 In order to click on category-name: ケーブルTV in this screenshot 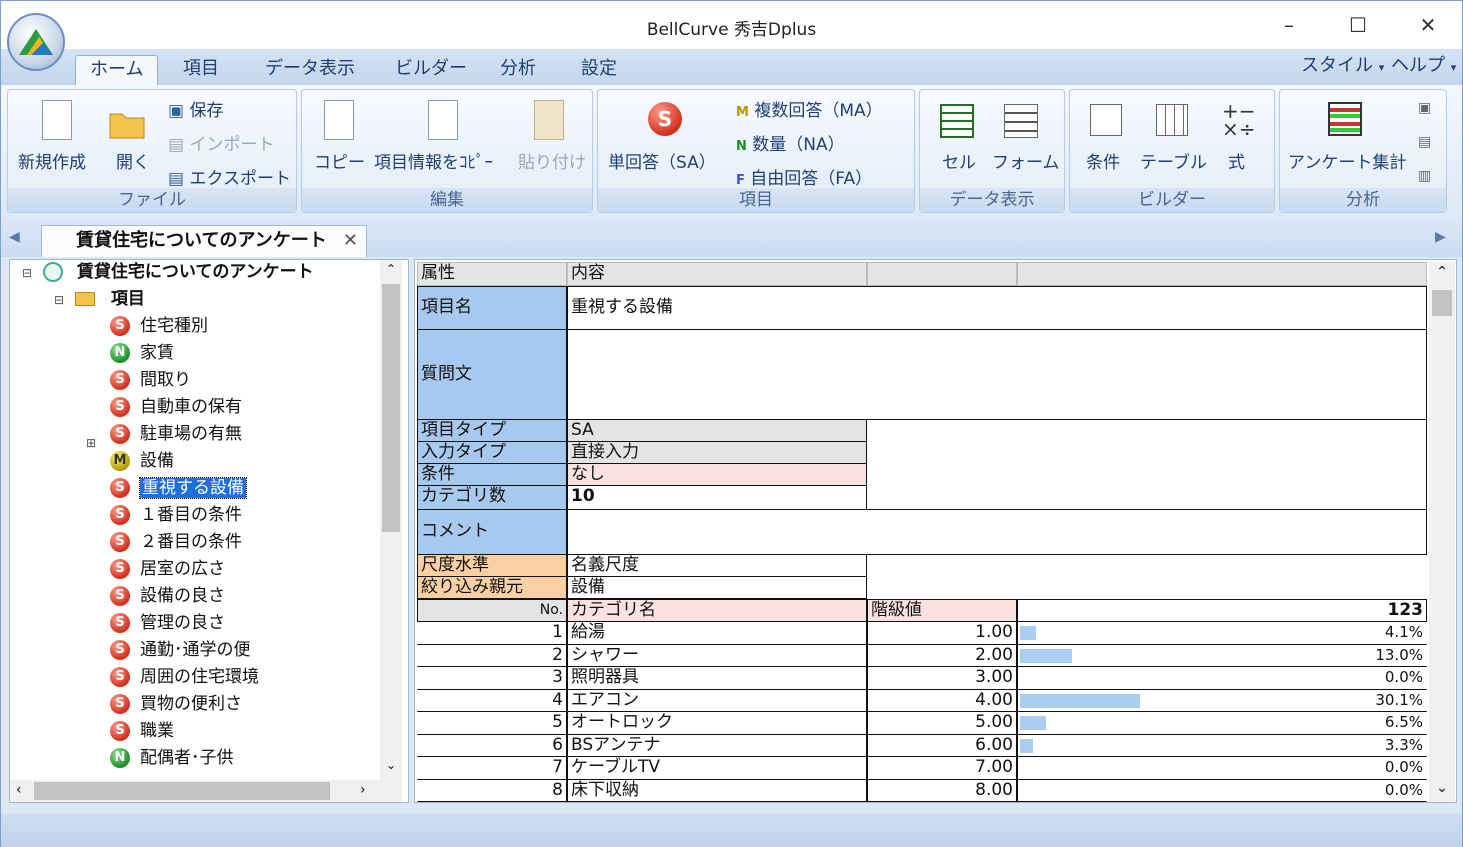, I will do `click(717, 768)`.